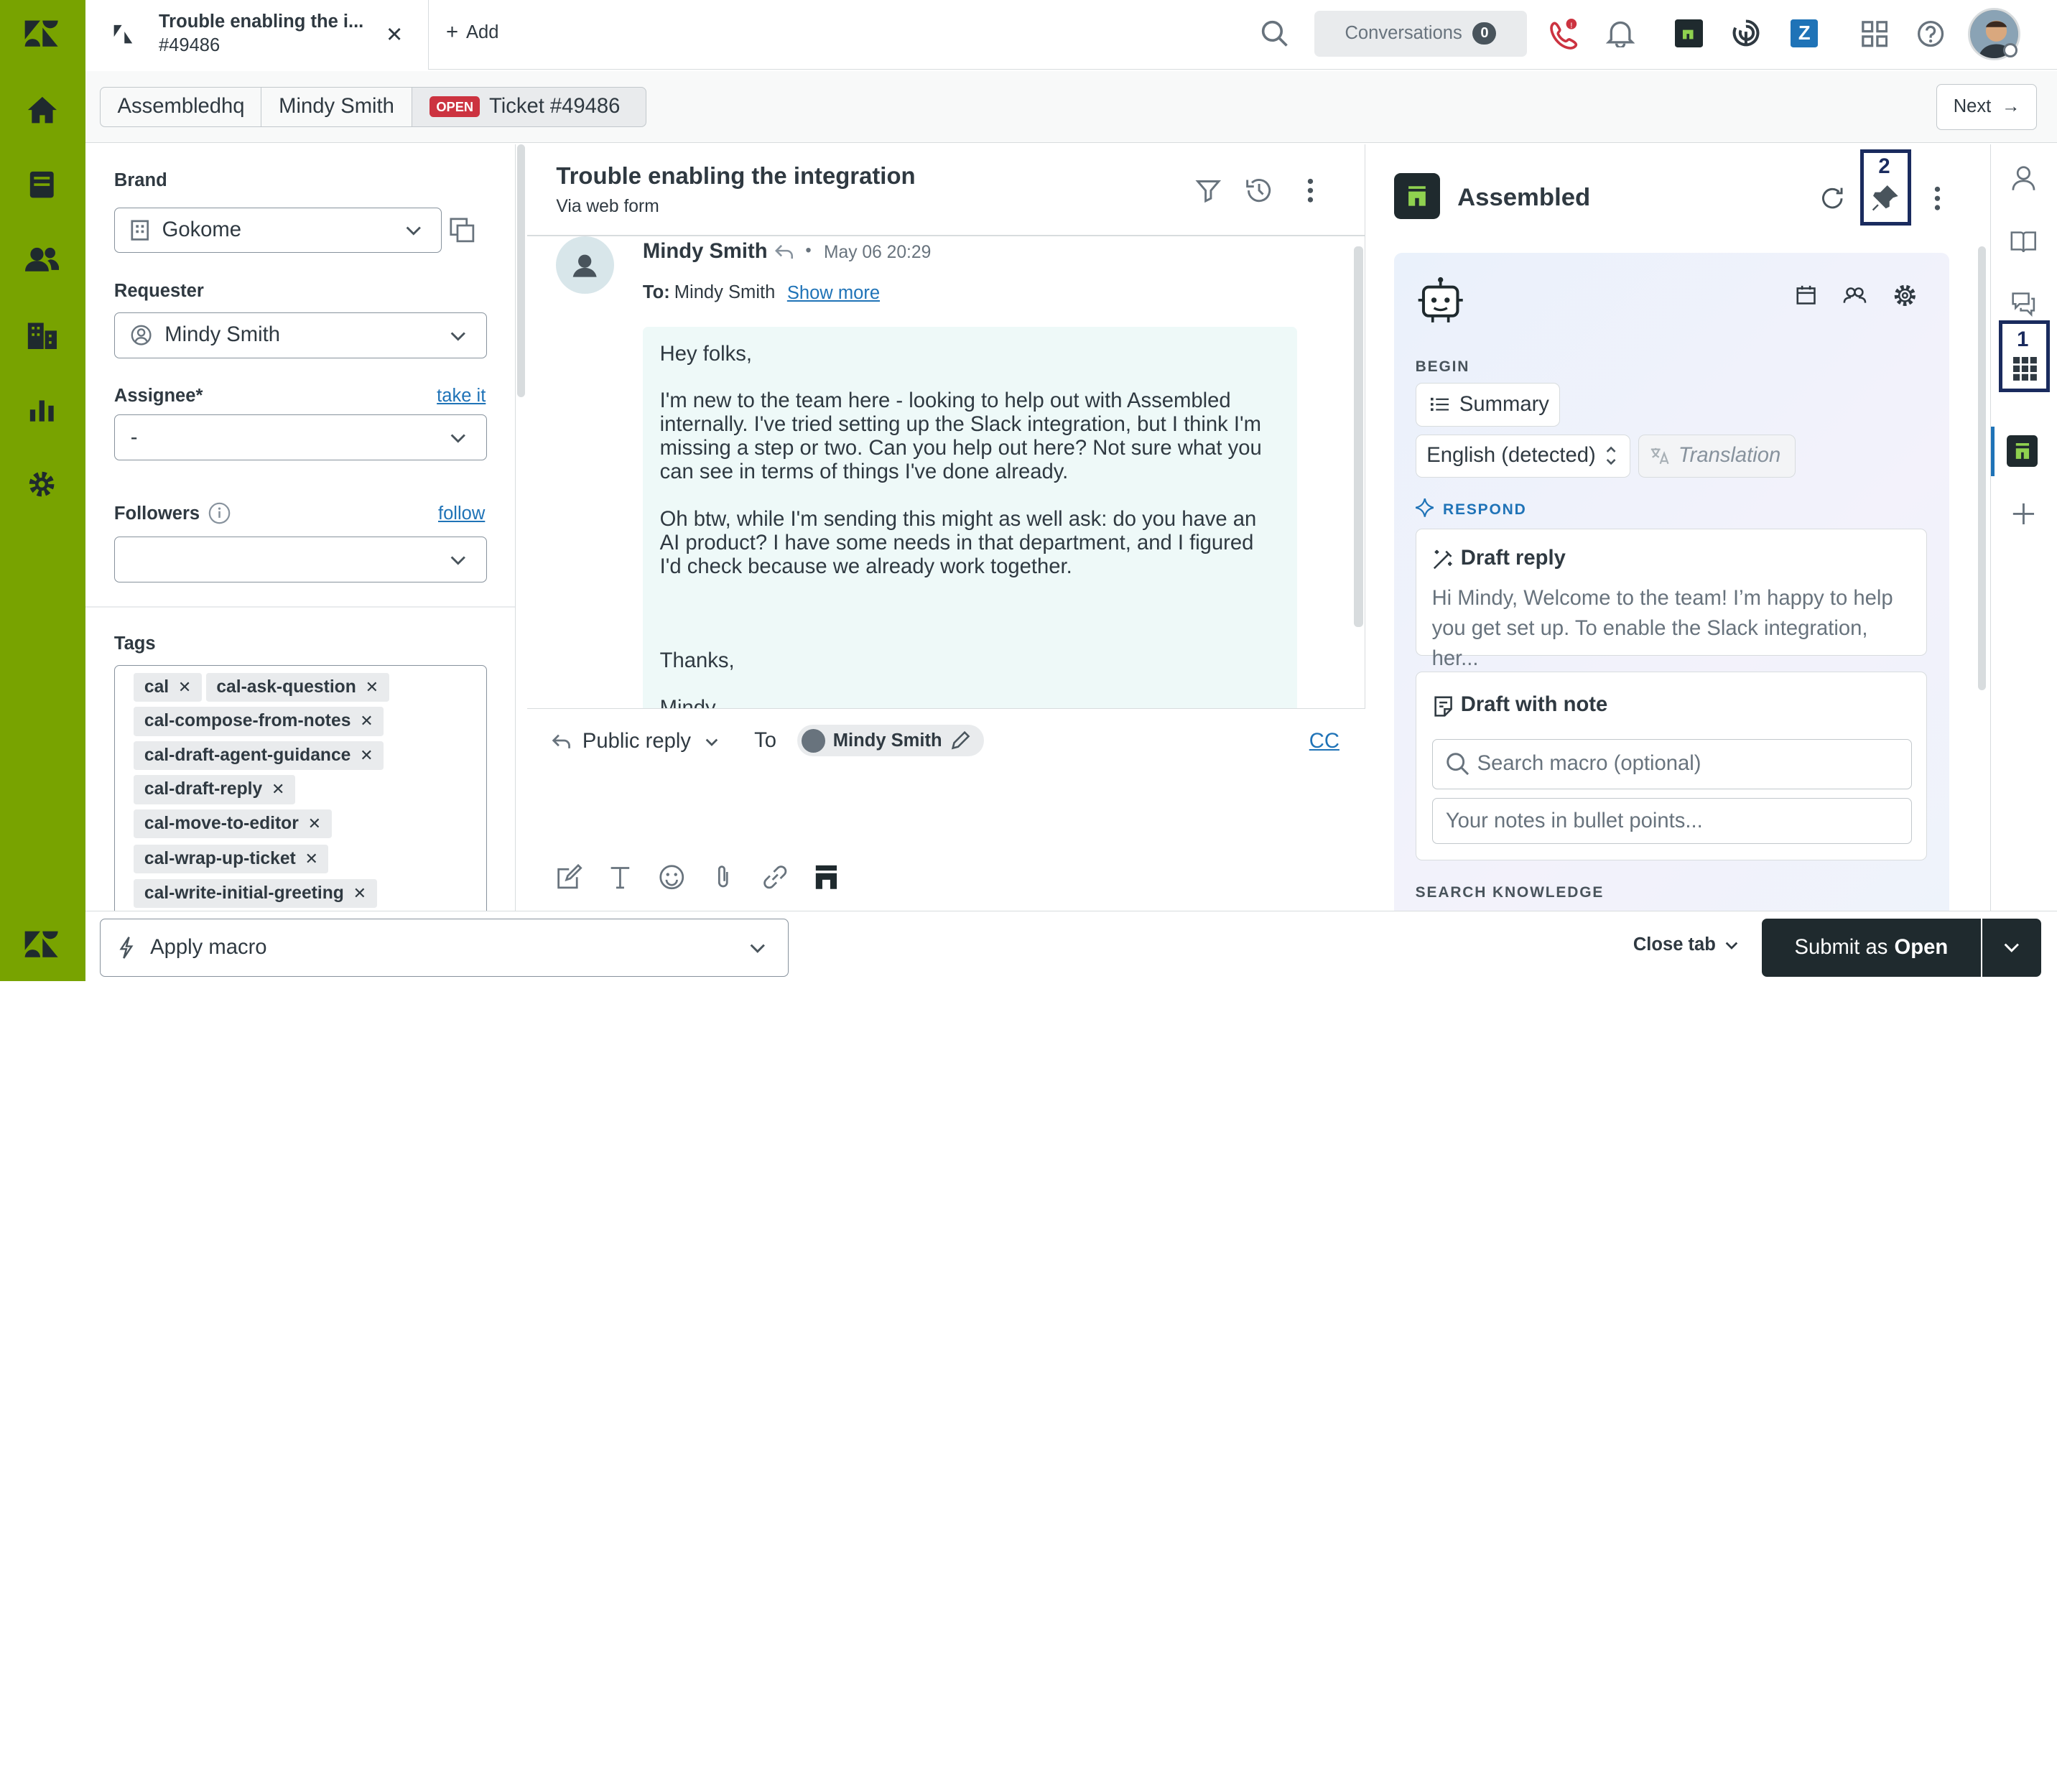 Image resolution: width=2057 pixels, height=1792 pixels. I want to click on note-icon, so click(1444, 706).